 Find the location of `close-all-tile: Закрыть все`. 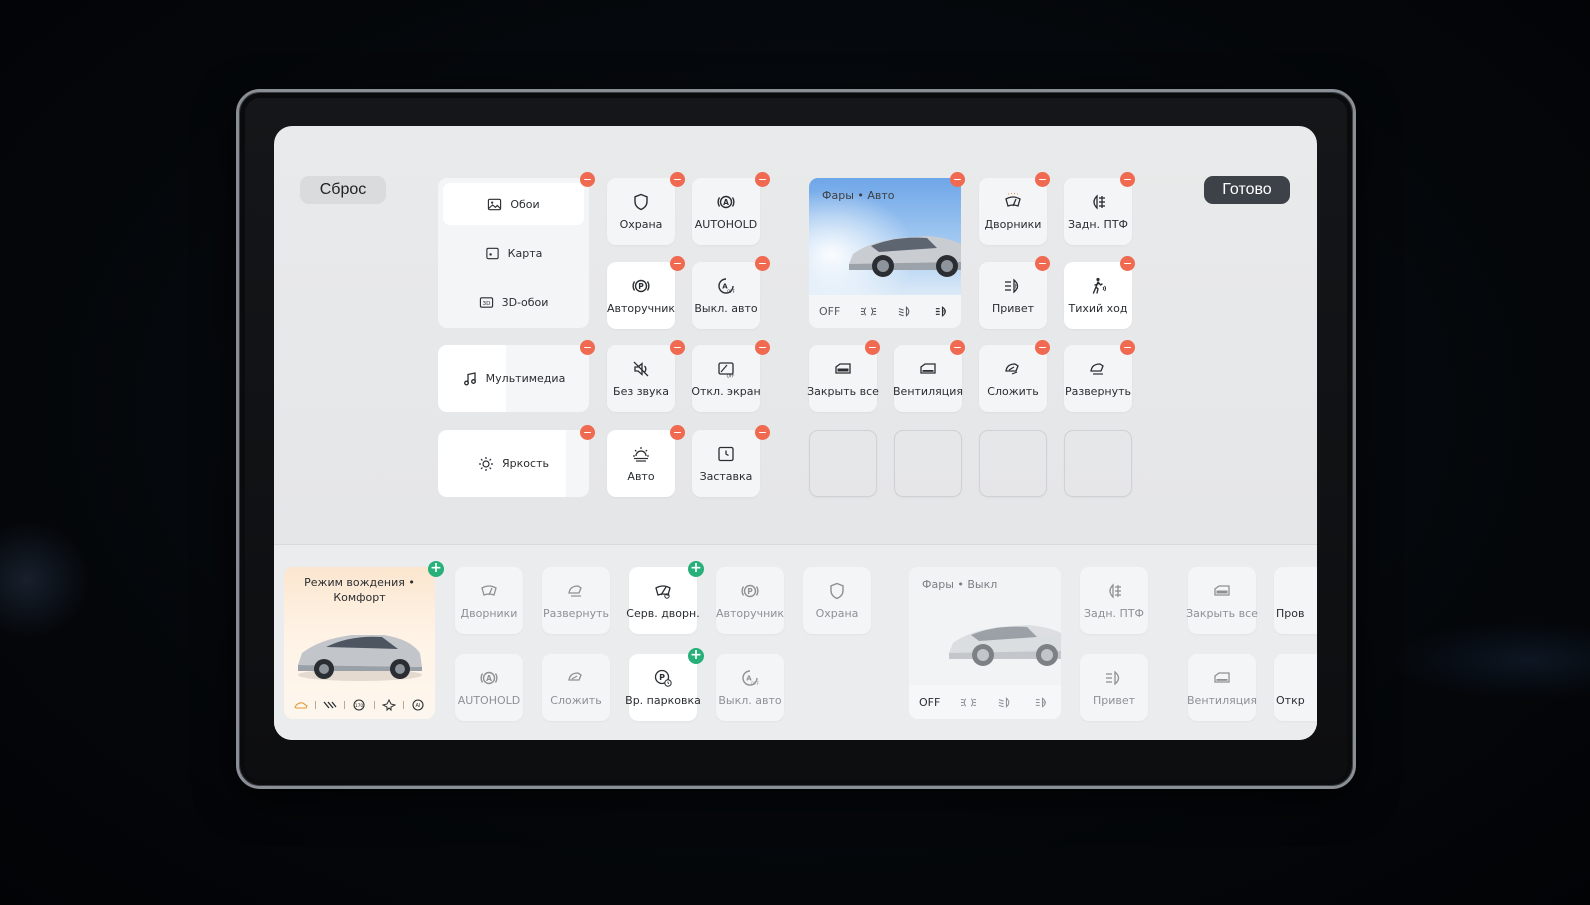

close-all-tile: Закрыть все is located at coordinates (843, 378).